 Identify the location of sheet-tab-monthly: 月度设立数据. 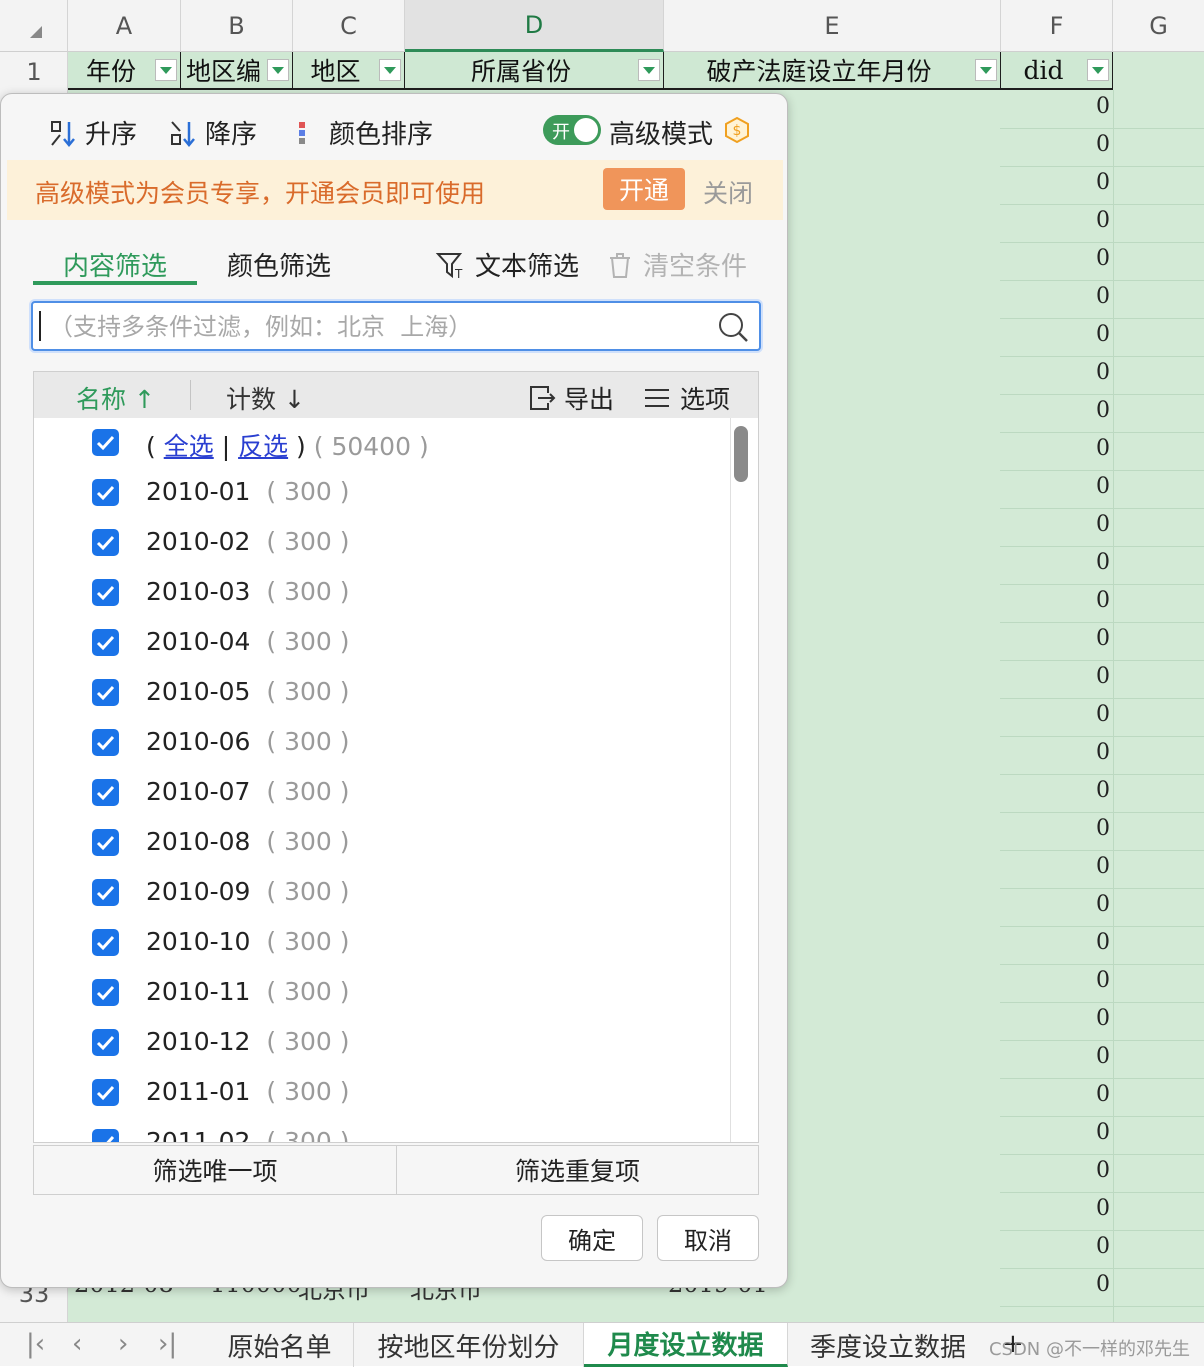
(686, 1345).